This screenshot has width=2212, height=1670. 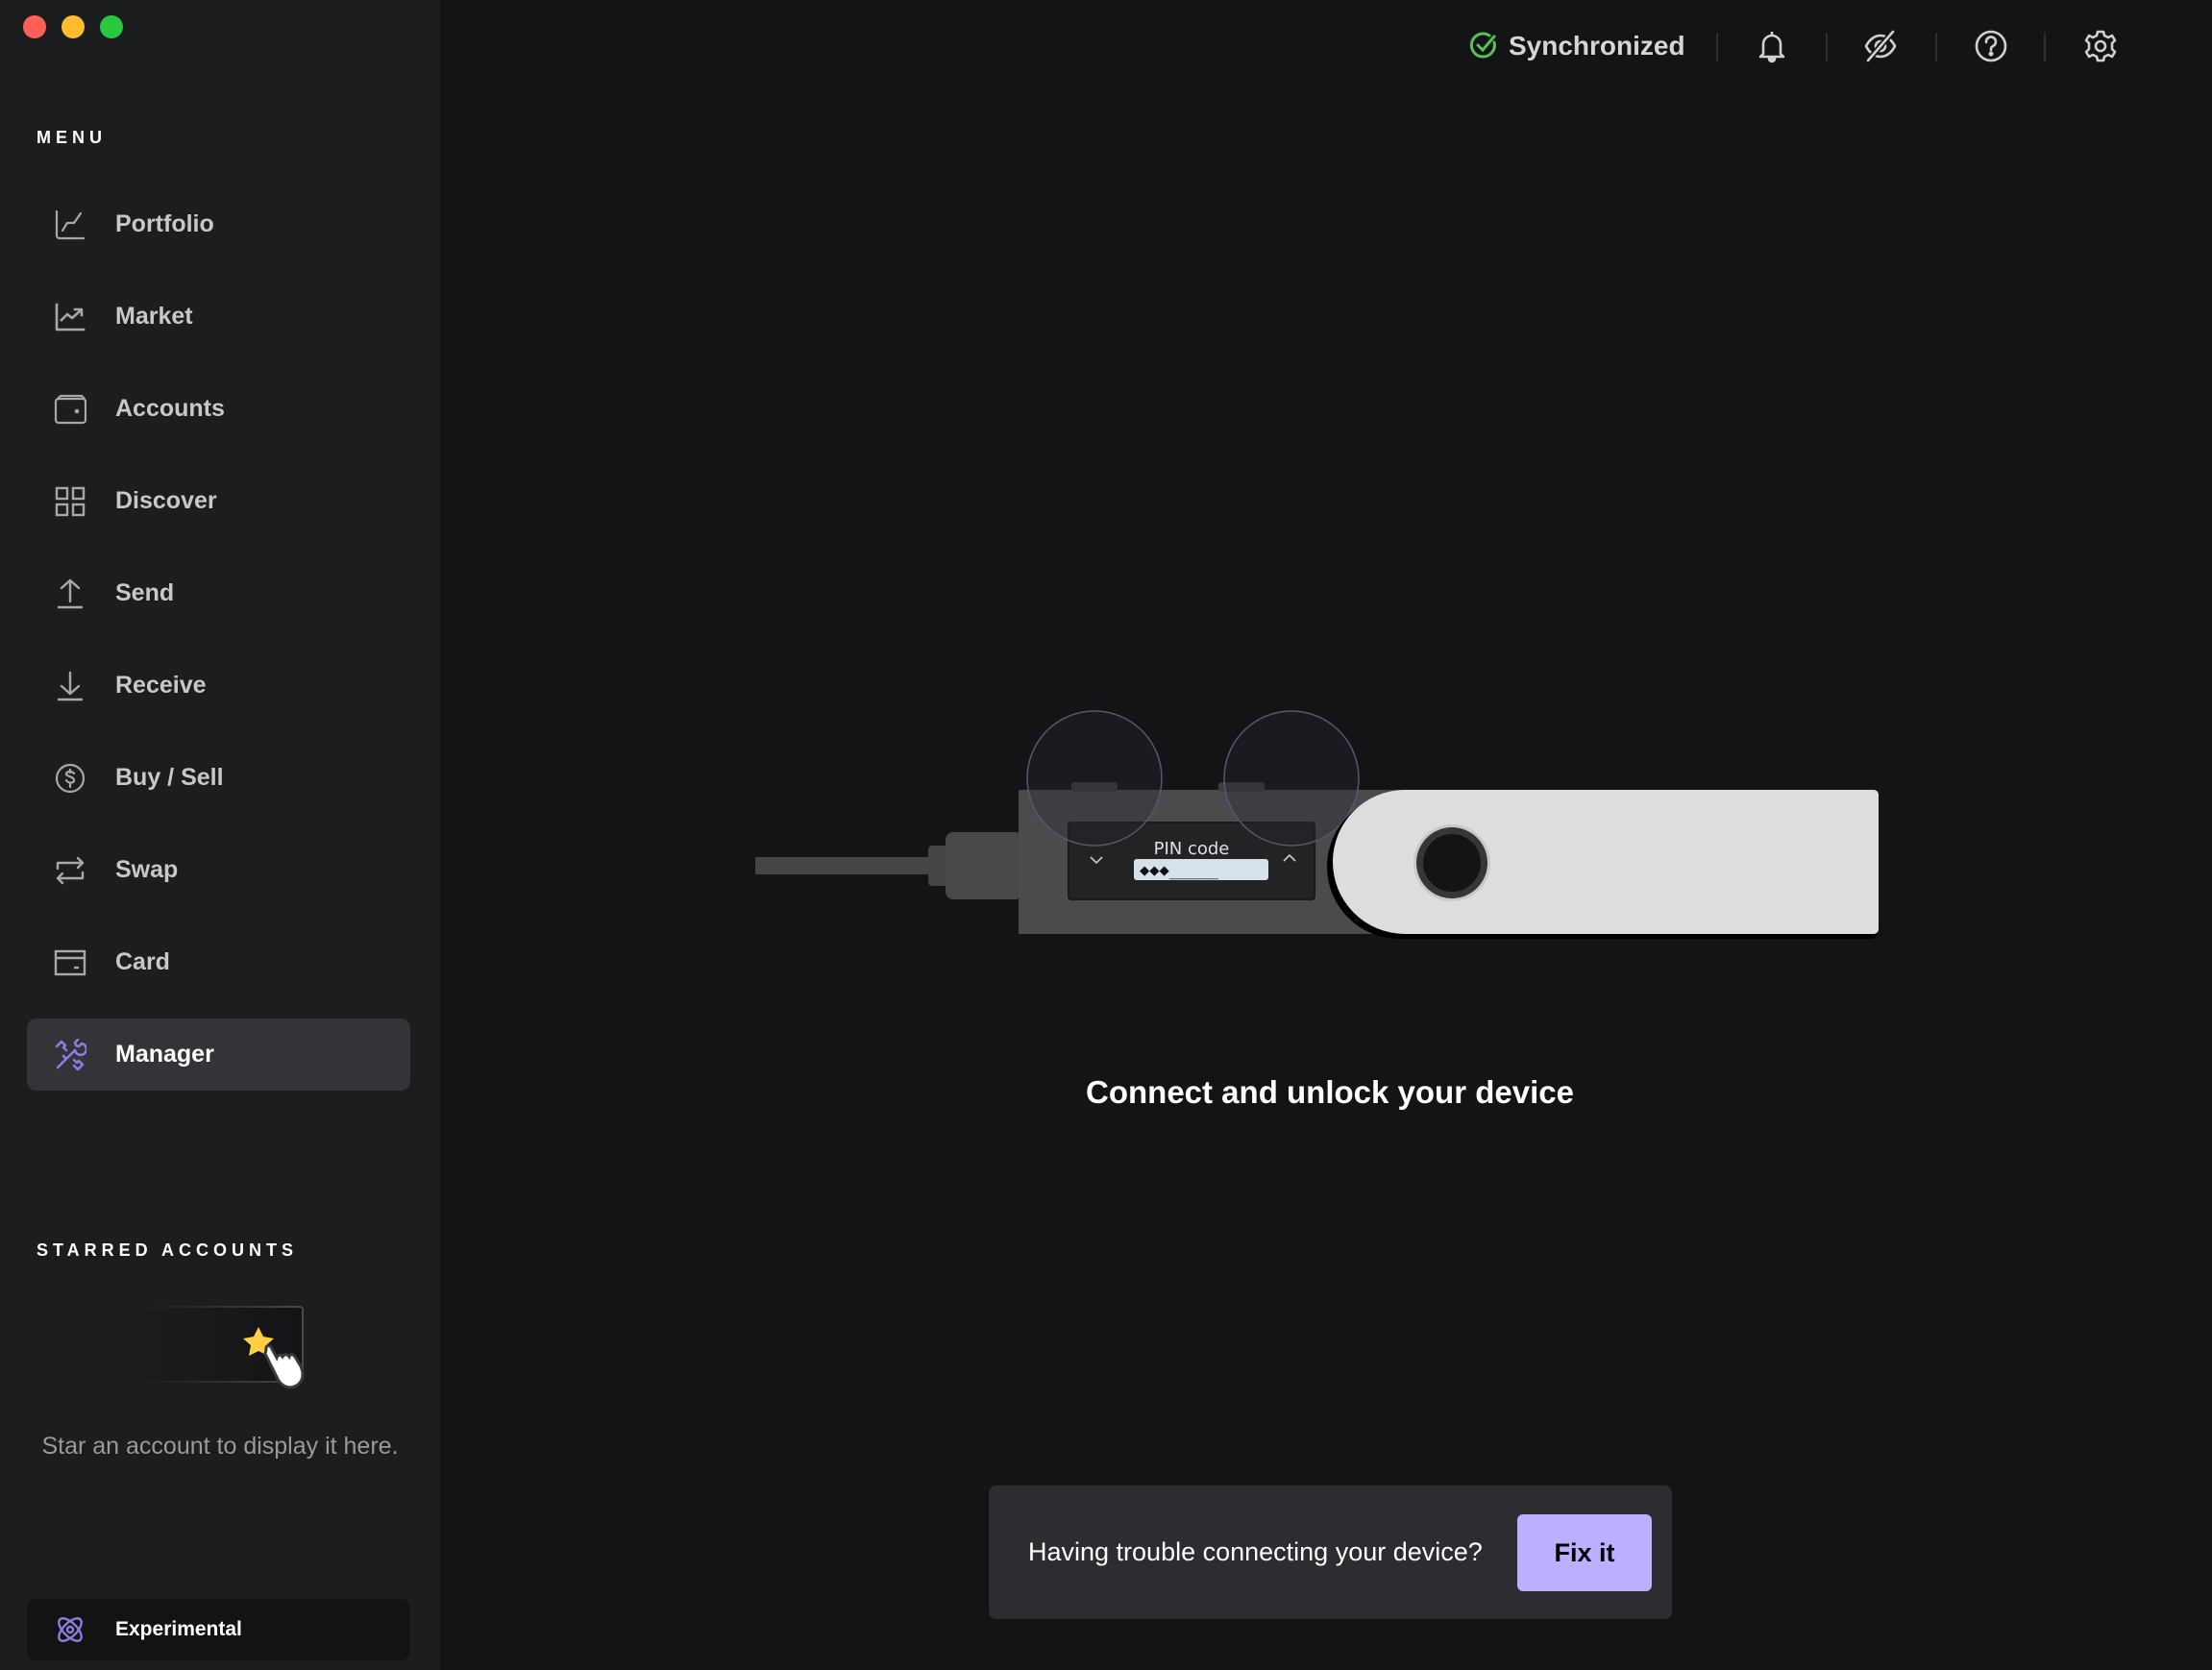 I want to click on sidebar-item-manager: Manager, so click(x=218, y=1055).